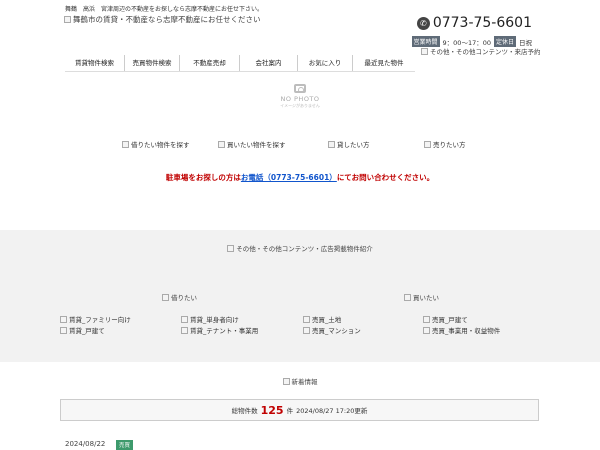 The height and width of the screenshot is (450, 600). What do you see at coordinates (327, 320) in the screenshot?
I see `category-link-label: 売買_土地` at bounding box center [327, 320].